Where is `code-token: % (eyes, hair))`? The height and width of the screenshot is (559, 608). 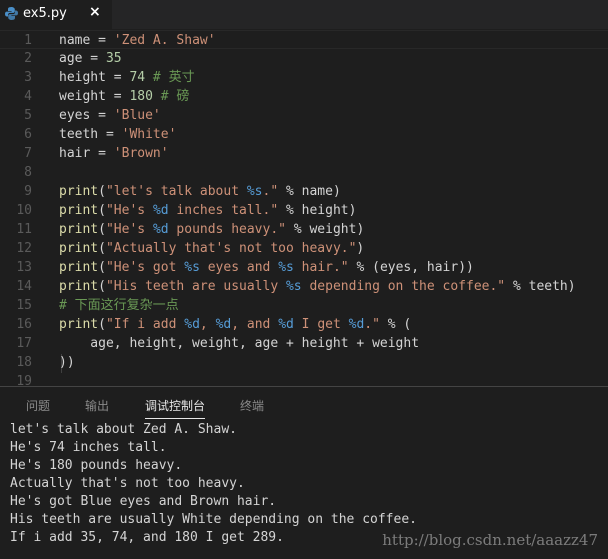
code-token: % (eyes, hair)) is located at coordinates (411, 267).